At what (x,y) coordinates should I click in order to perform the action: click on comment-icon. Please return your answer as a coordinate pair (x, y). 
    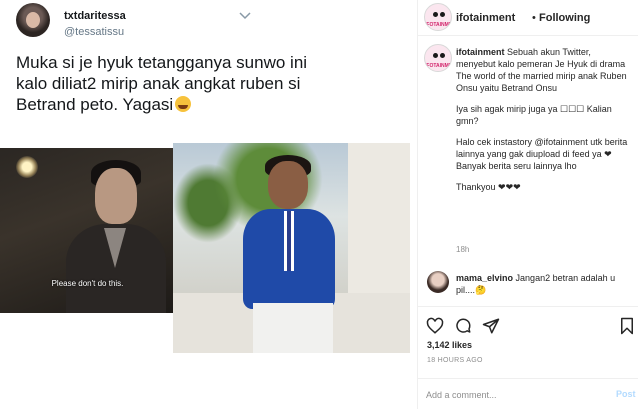
    Looking at the image, I should click on (463, 326).